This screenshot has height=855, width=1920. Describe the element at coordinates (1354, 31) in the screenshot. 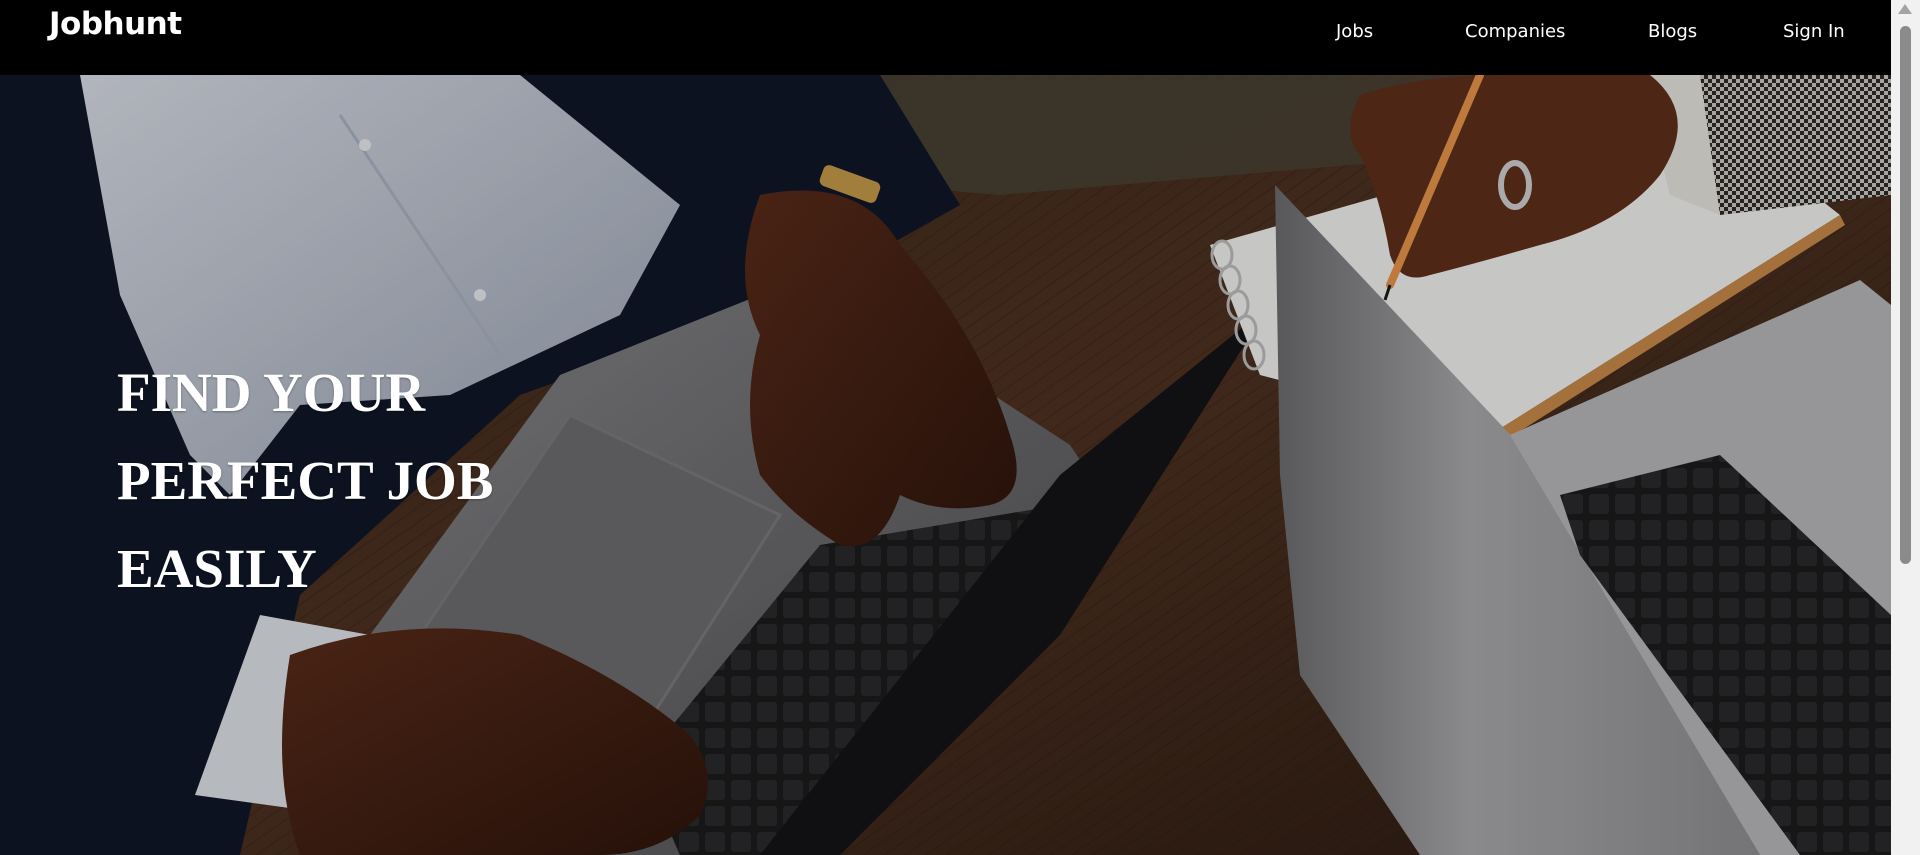

I see `nav-link-jobs: Jobs` at that location.